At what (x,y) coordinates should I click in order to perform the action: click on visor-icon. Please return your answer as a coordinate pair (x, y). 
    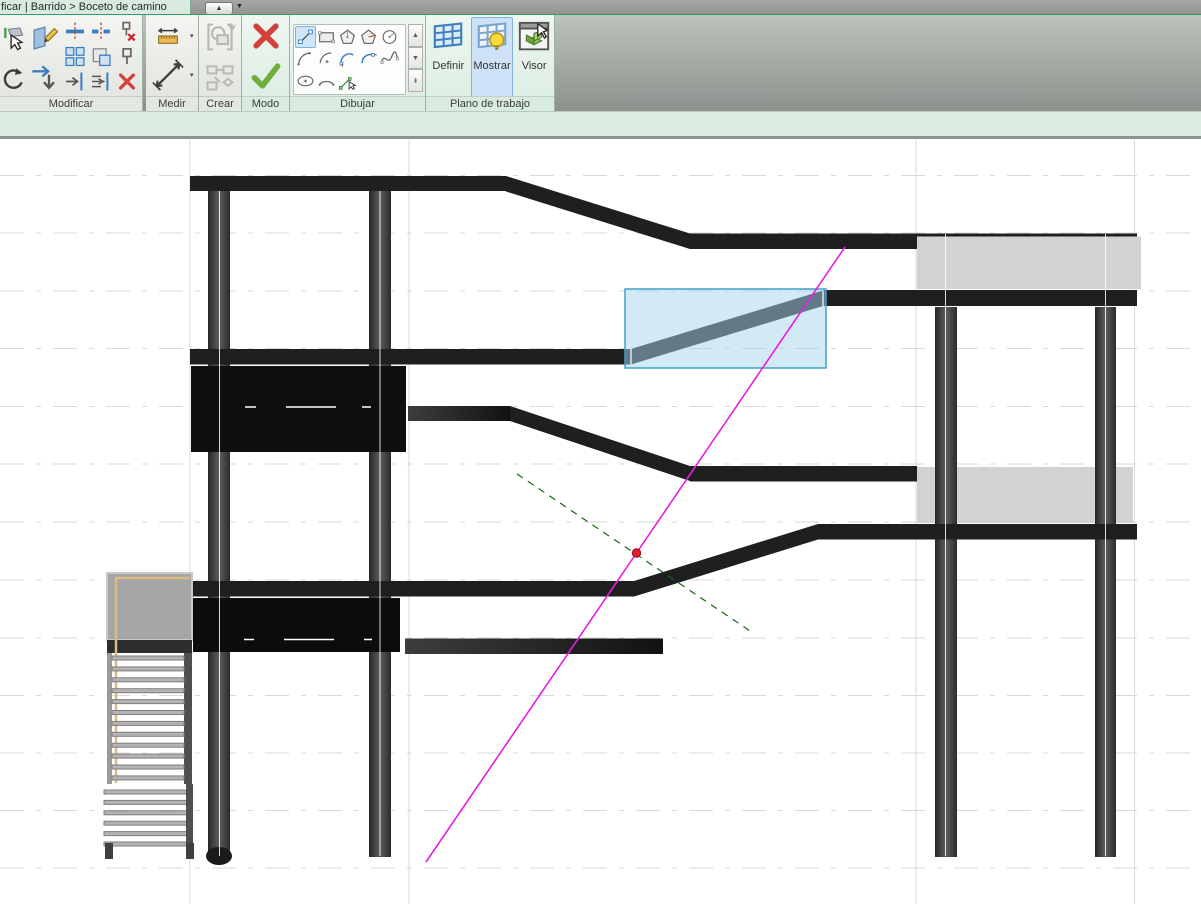
    Looking at the image, I should click on (534, 38).